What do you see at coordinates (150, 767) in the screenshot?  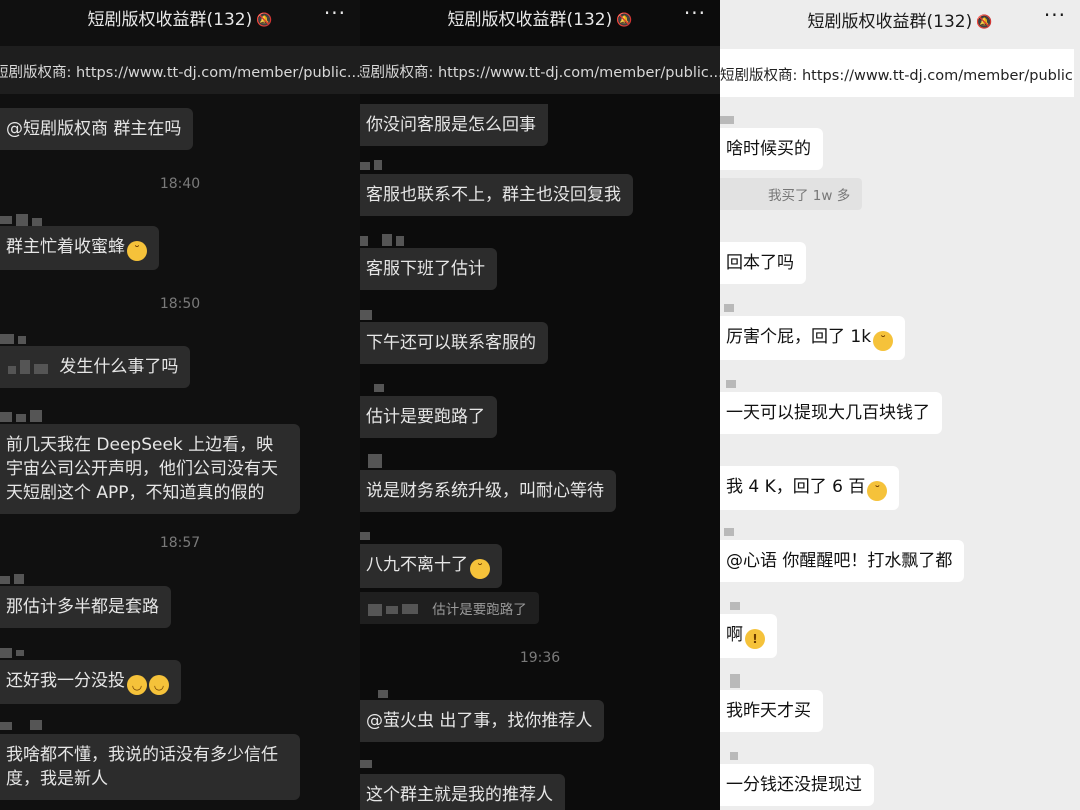 I see `message-bubble: 我啥都不懂，我说的话没有多少信任度，我是新人` at bounding box center [150, 767].